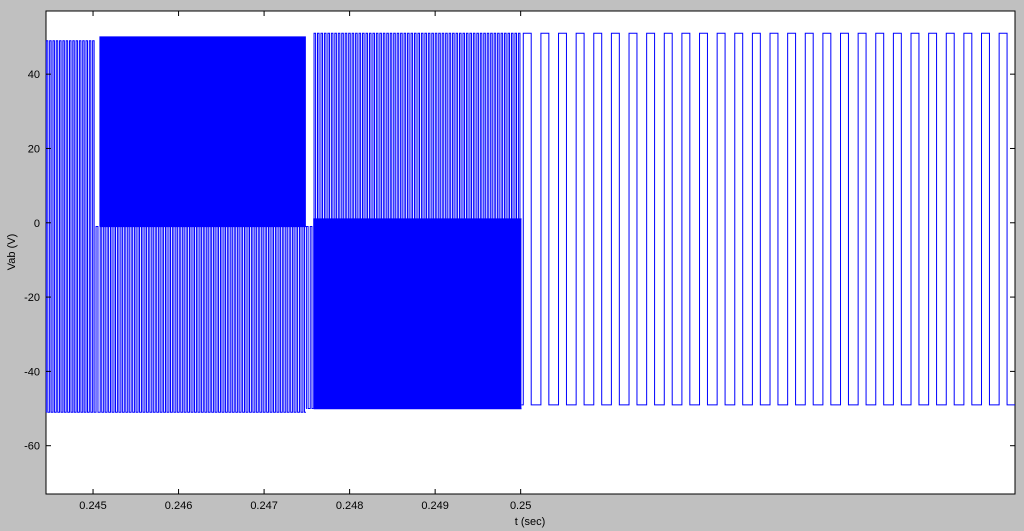 The height and width of the screenshot is (531, 1024). I want to click on x-tick-label: 0.248, so click(350, 506).